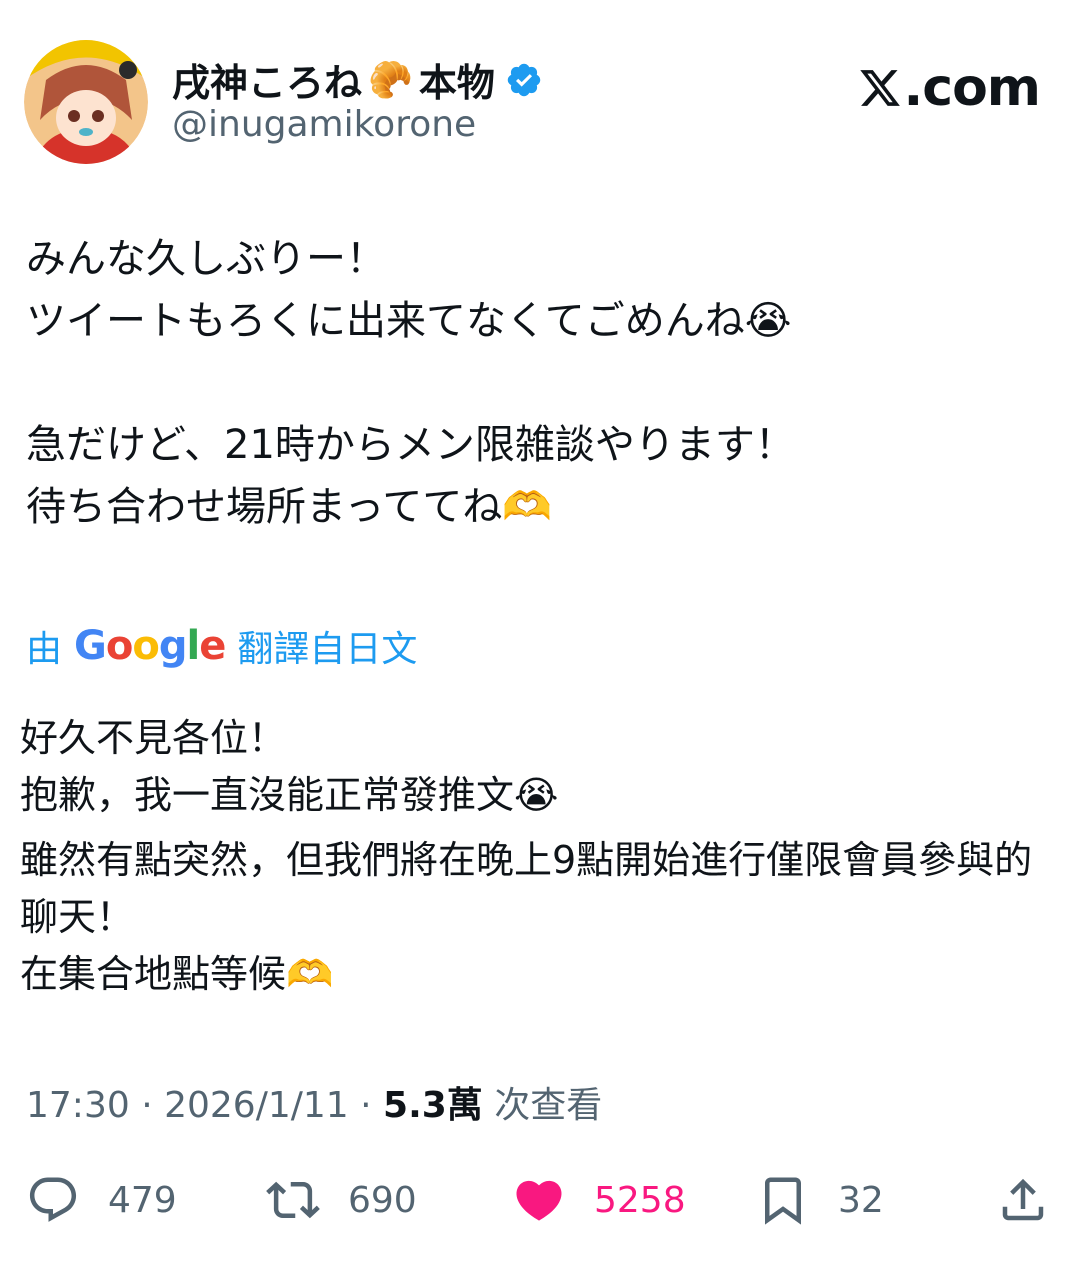  Describe the element at coordinates (409, 321) in the screenshot. I see `tweet-line: ツイートもろくに出来てなくてごめんね😭` at that location.